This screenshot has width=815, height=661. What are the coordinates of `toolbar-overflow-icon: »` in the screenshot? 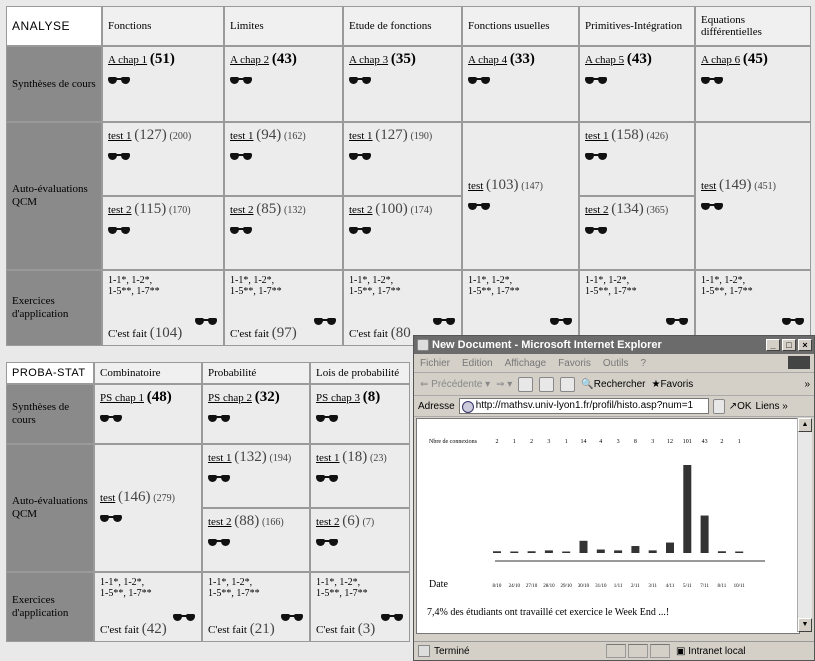 It's located at (807, 384).